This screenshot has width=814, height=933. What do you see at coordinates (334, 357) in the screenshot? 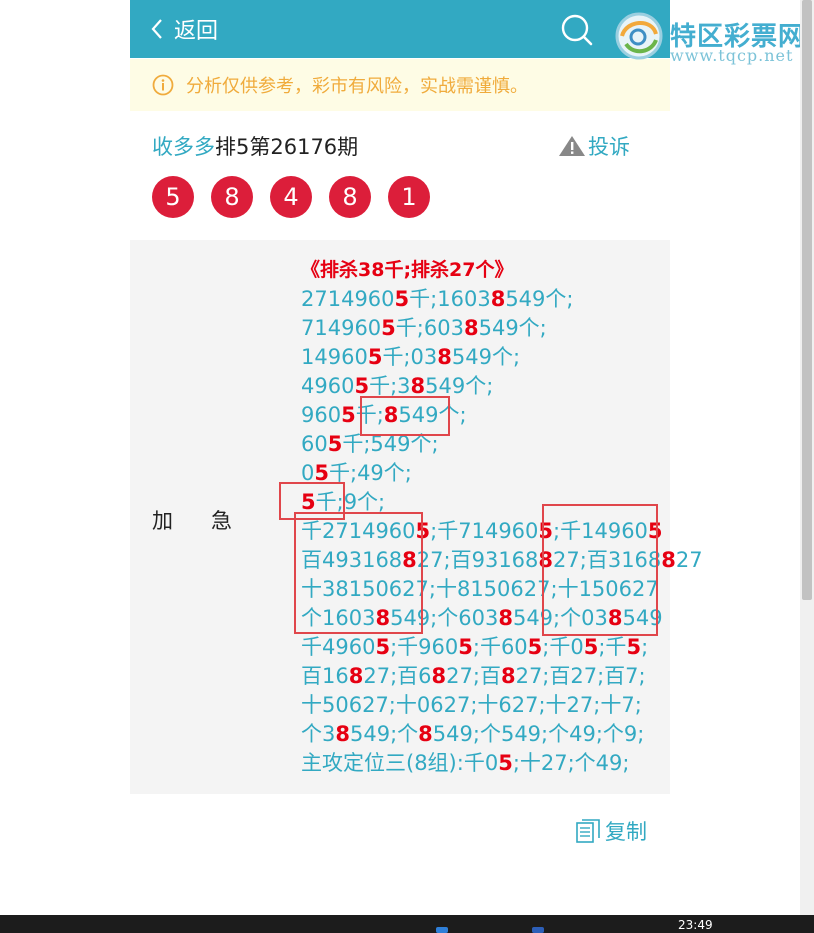
I see `line-text: 14960` at bounding box center [334, 357].